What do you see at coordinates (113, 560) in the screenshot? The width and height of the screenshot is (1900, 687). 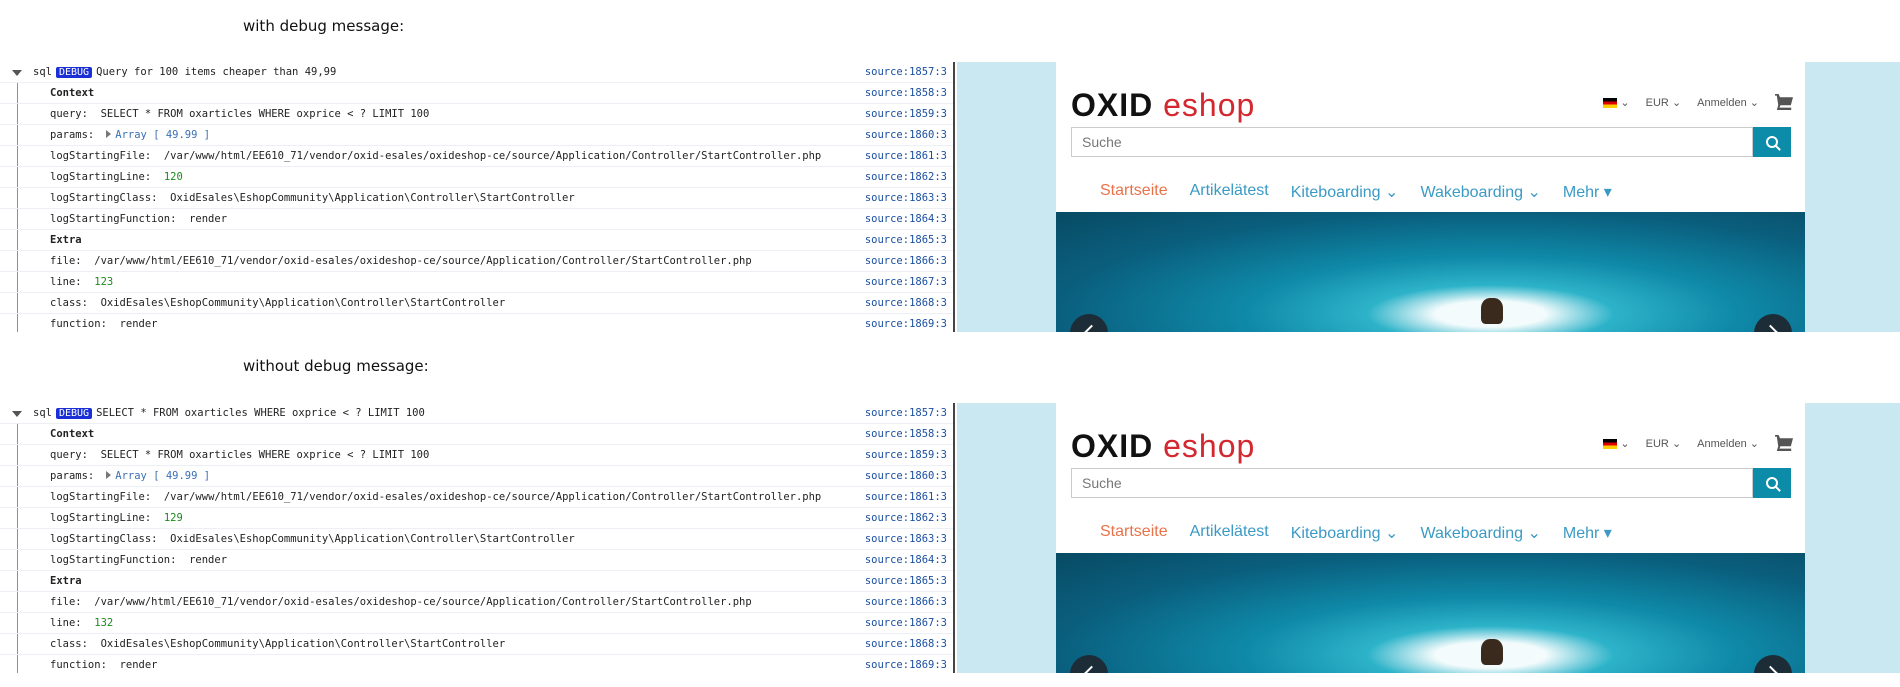 I see `log-key: logStartingFunction:` at bounding box center [113, 560].